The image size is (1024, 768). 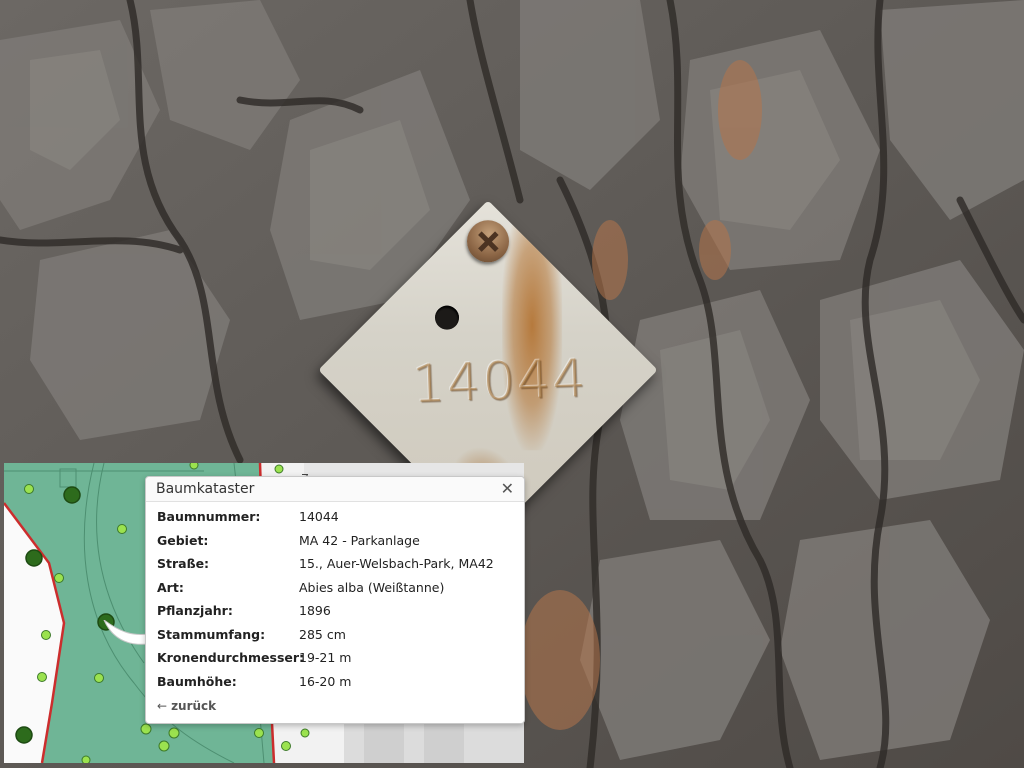 What do you see at coordinates (372, 587) in the screenshot?
I see `attribute-value: Abies alba (Weißtanne)` at bounding box center [372, 587].